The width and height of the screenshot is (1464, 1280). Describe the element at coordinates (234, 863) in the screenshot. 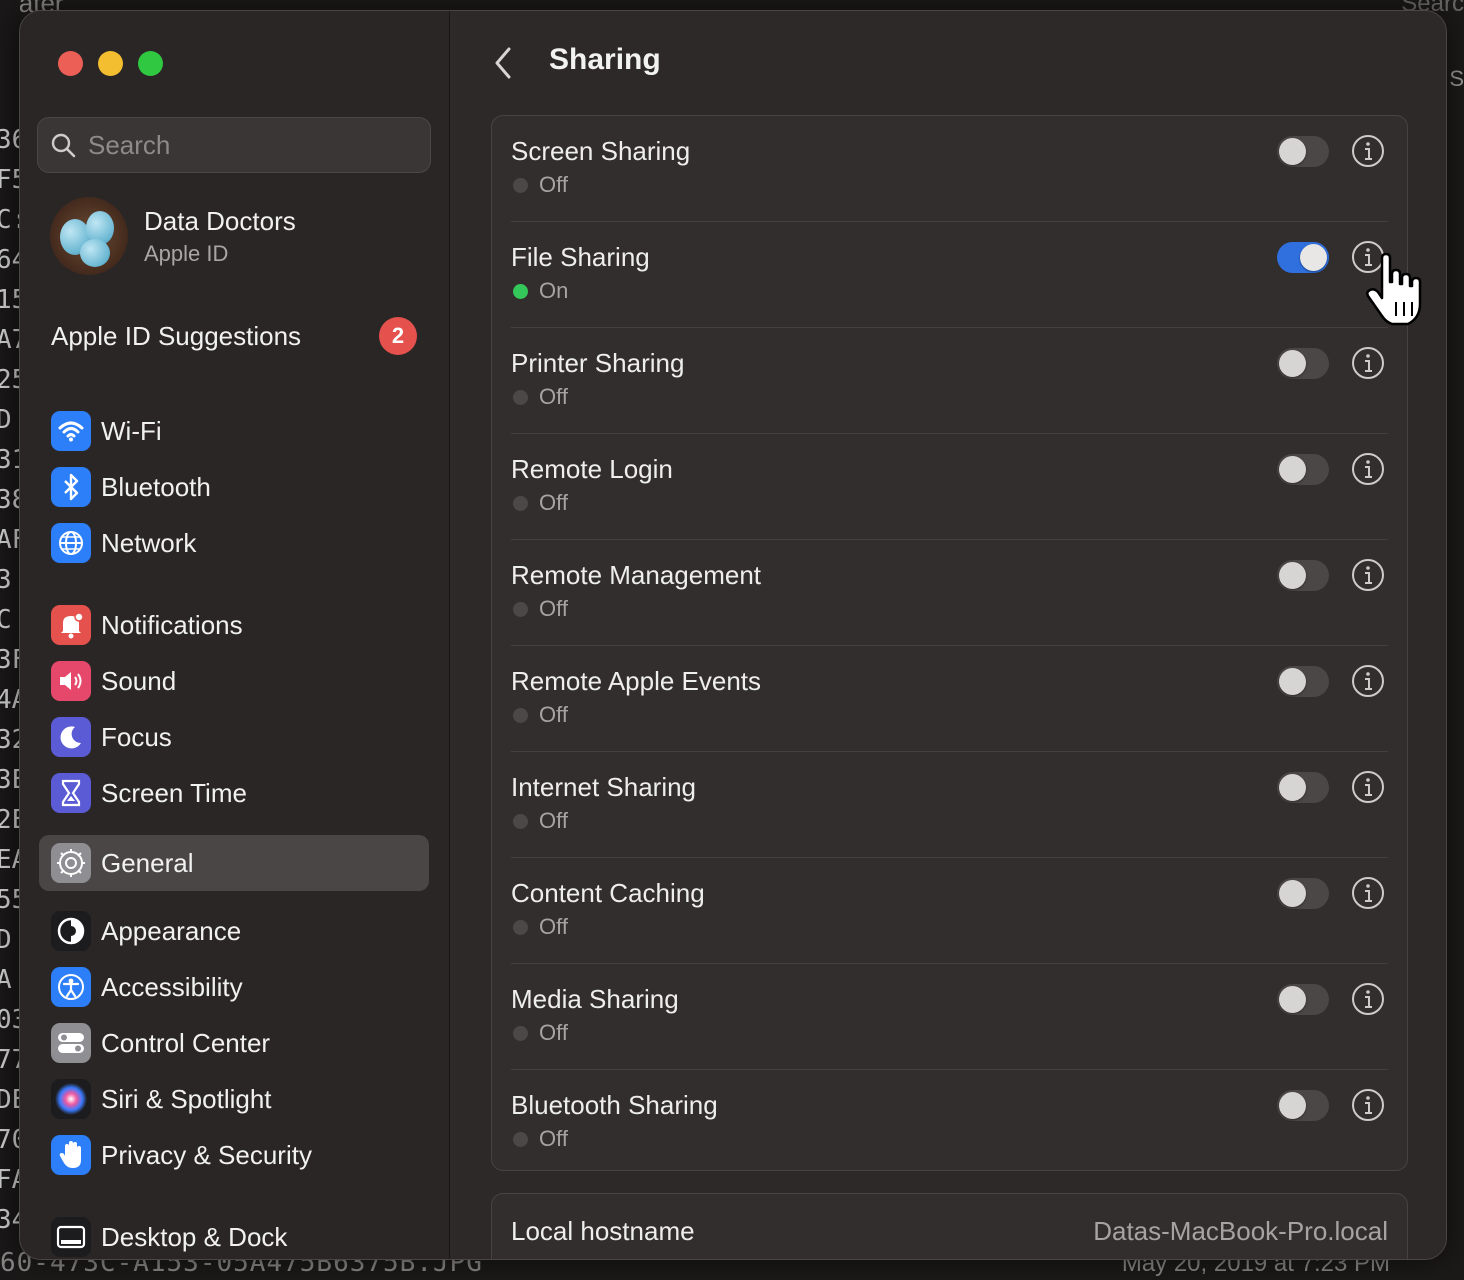

I see `sidebar-item-general: General` at that location.